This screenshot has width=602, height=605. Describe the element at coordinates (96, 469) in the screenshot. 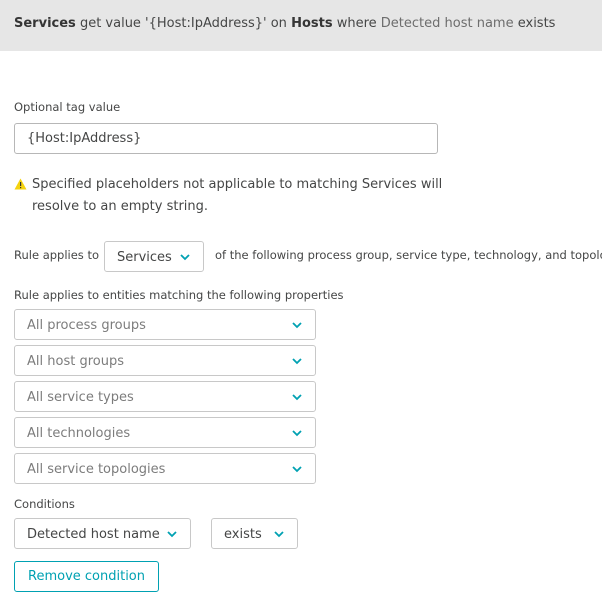

I see `service-topologies-value: All service topologies` at that location.